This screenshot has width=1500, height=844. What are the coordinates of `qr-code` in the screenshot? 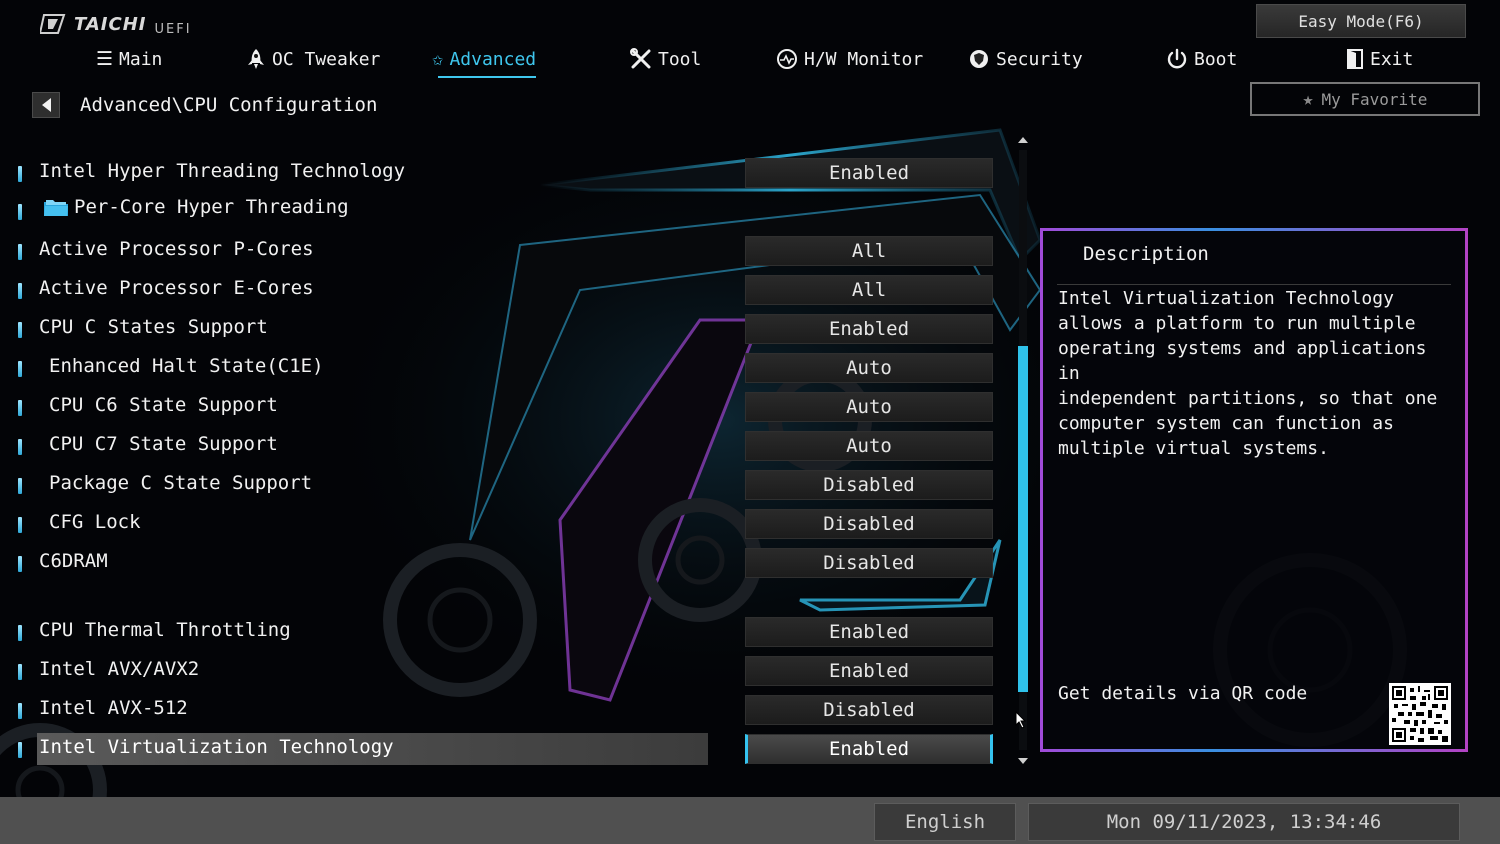 It's located at (1420, 714).